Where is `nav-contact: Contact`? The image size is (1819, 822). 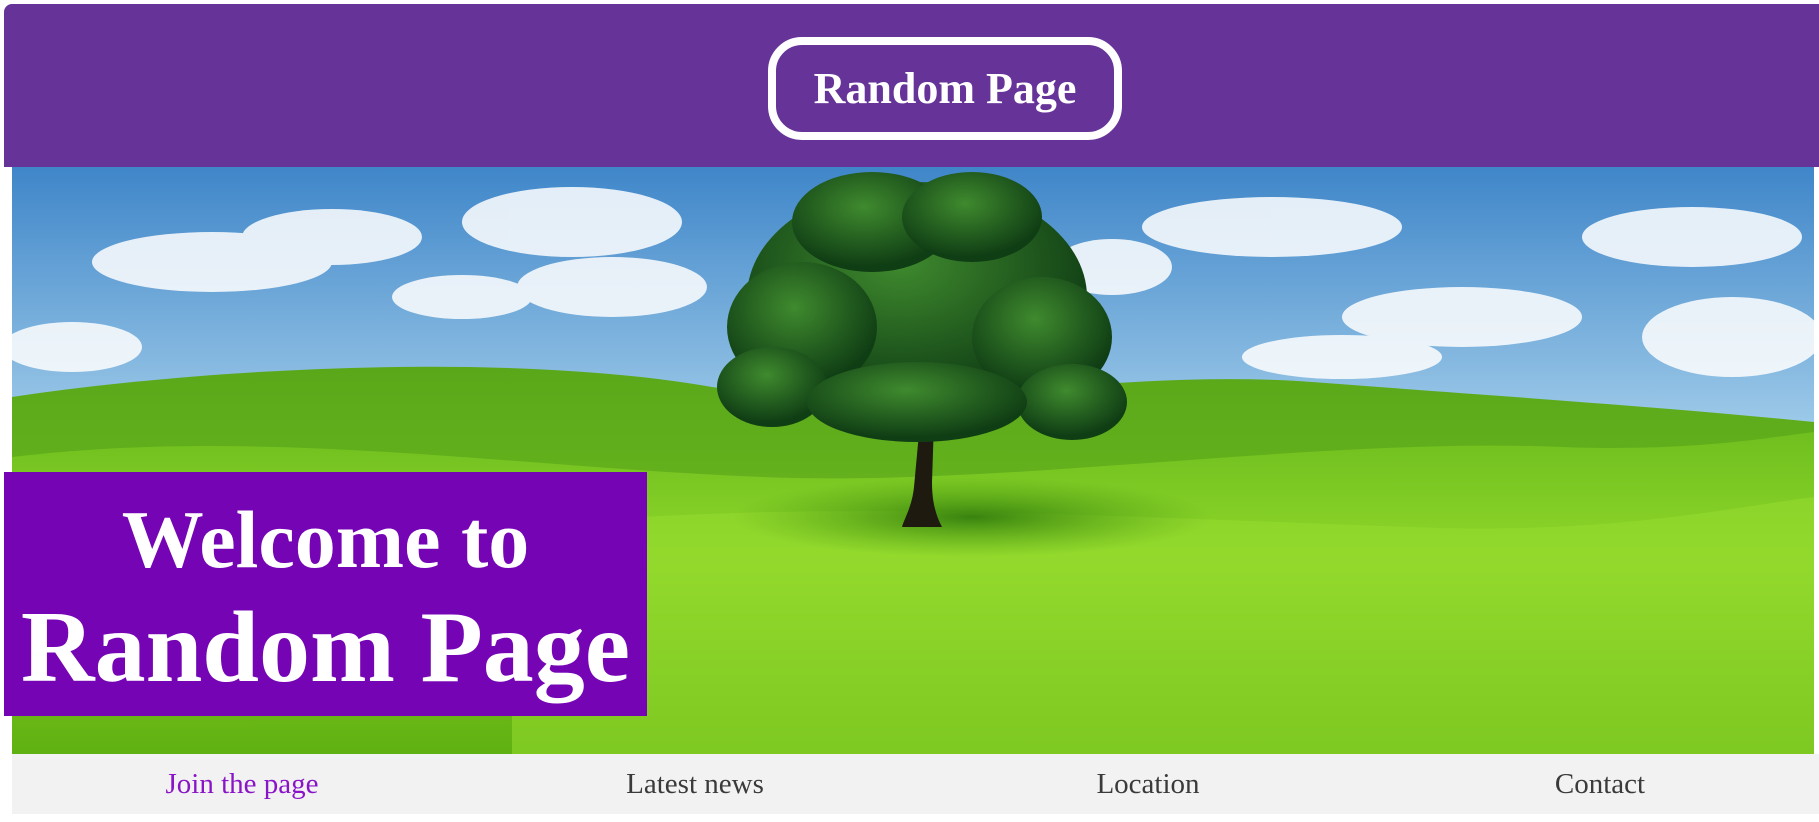 nav-contact: Contact is located at coordinates (1600, 784).